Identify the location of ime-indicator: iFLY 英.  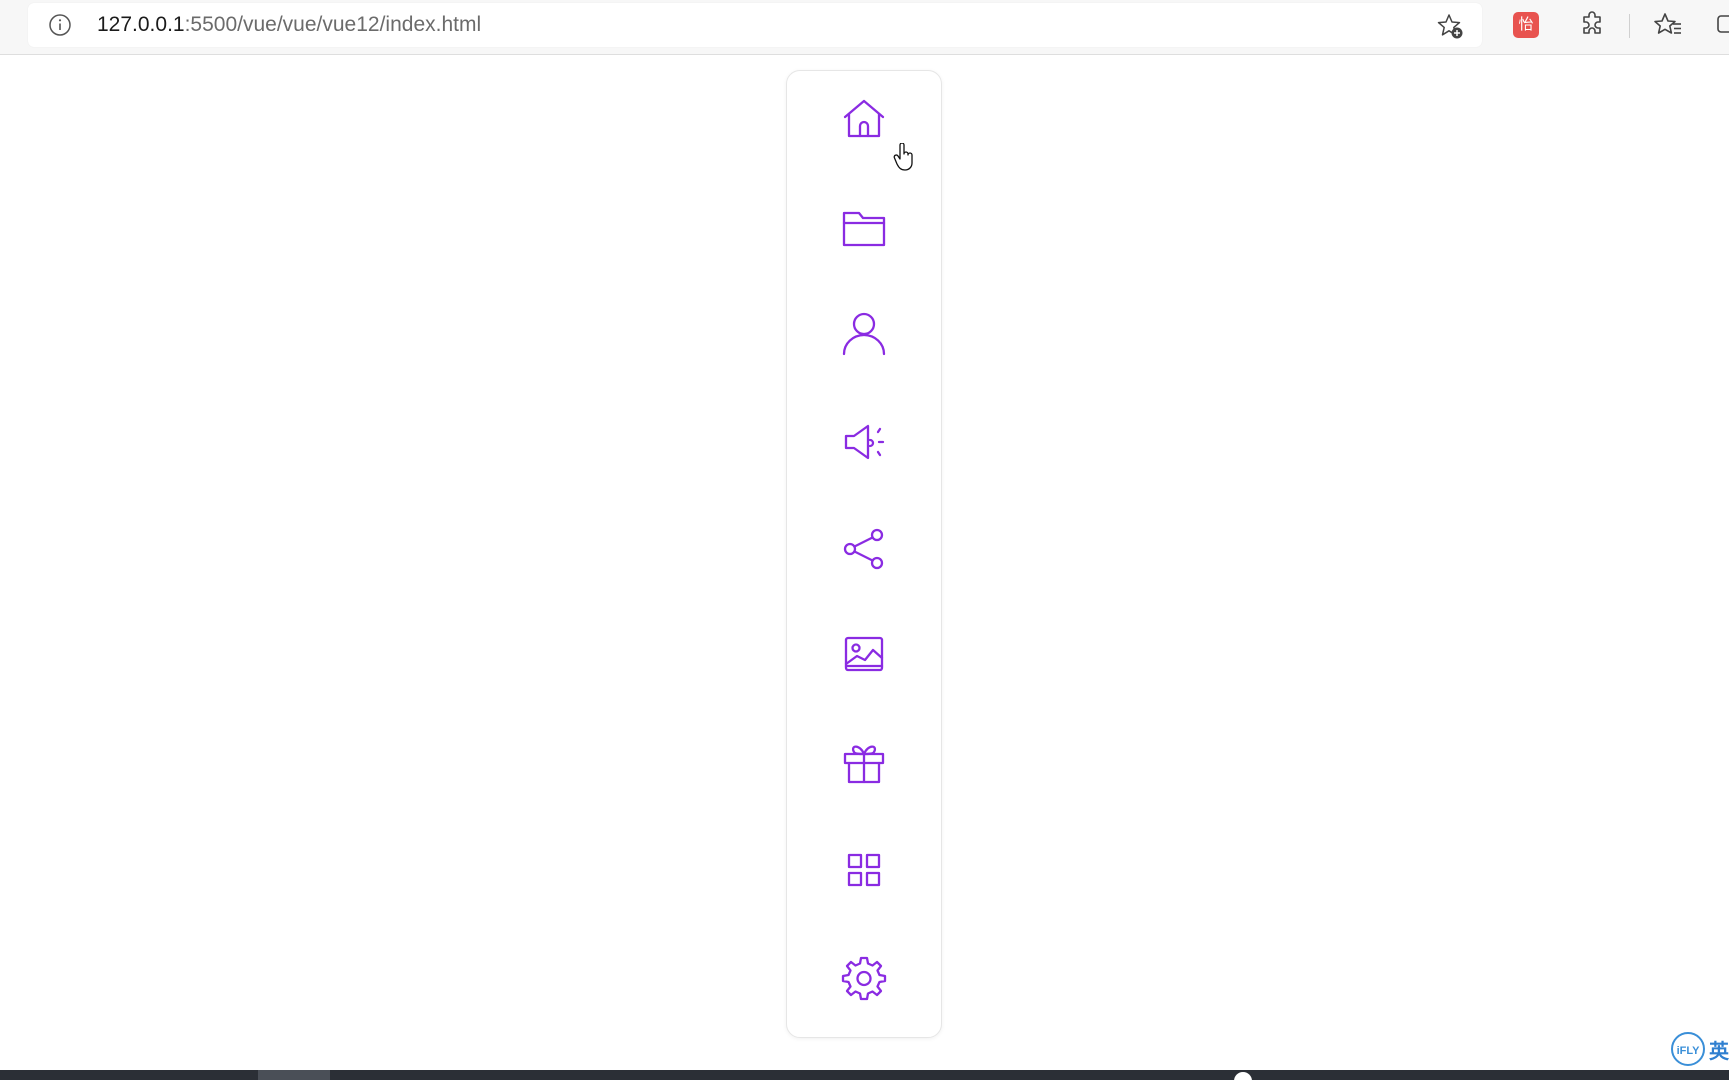
(1700, 1049).